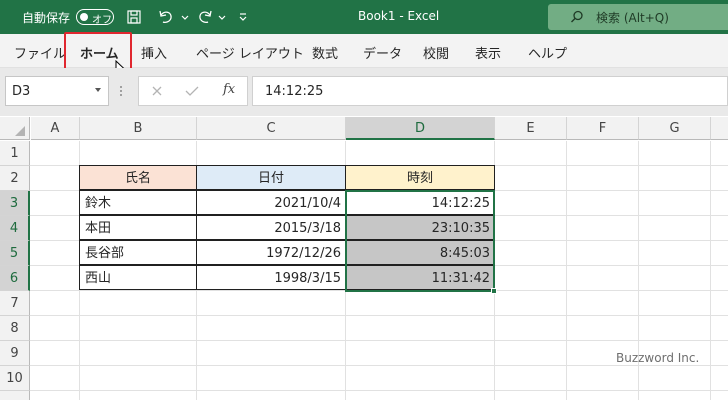 The image size is (728, 400). I want to click on chevron-down-icon, so click(98, 90).